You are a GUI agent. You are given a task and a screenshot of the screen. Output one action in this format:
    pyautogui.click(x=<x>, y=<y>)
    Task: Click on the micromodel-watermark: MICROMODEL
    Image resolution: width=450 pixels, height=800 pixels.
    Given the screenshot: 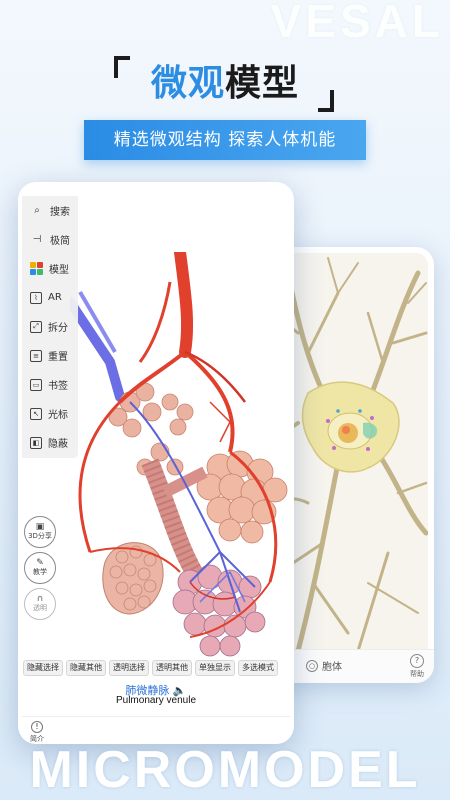 What is the action you would take?
    pyautogui.click(x=225, y=770)
    